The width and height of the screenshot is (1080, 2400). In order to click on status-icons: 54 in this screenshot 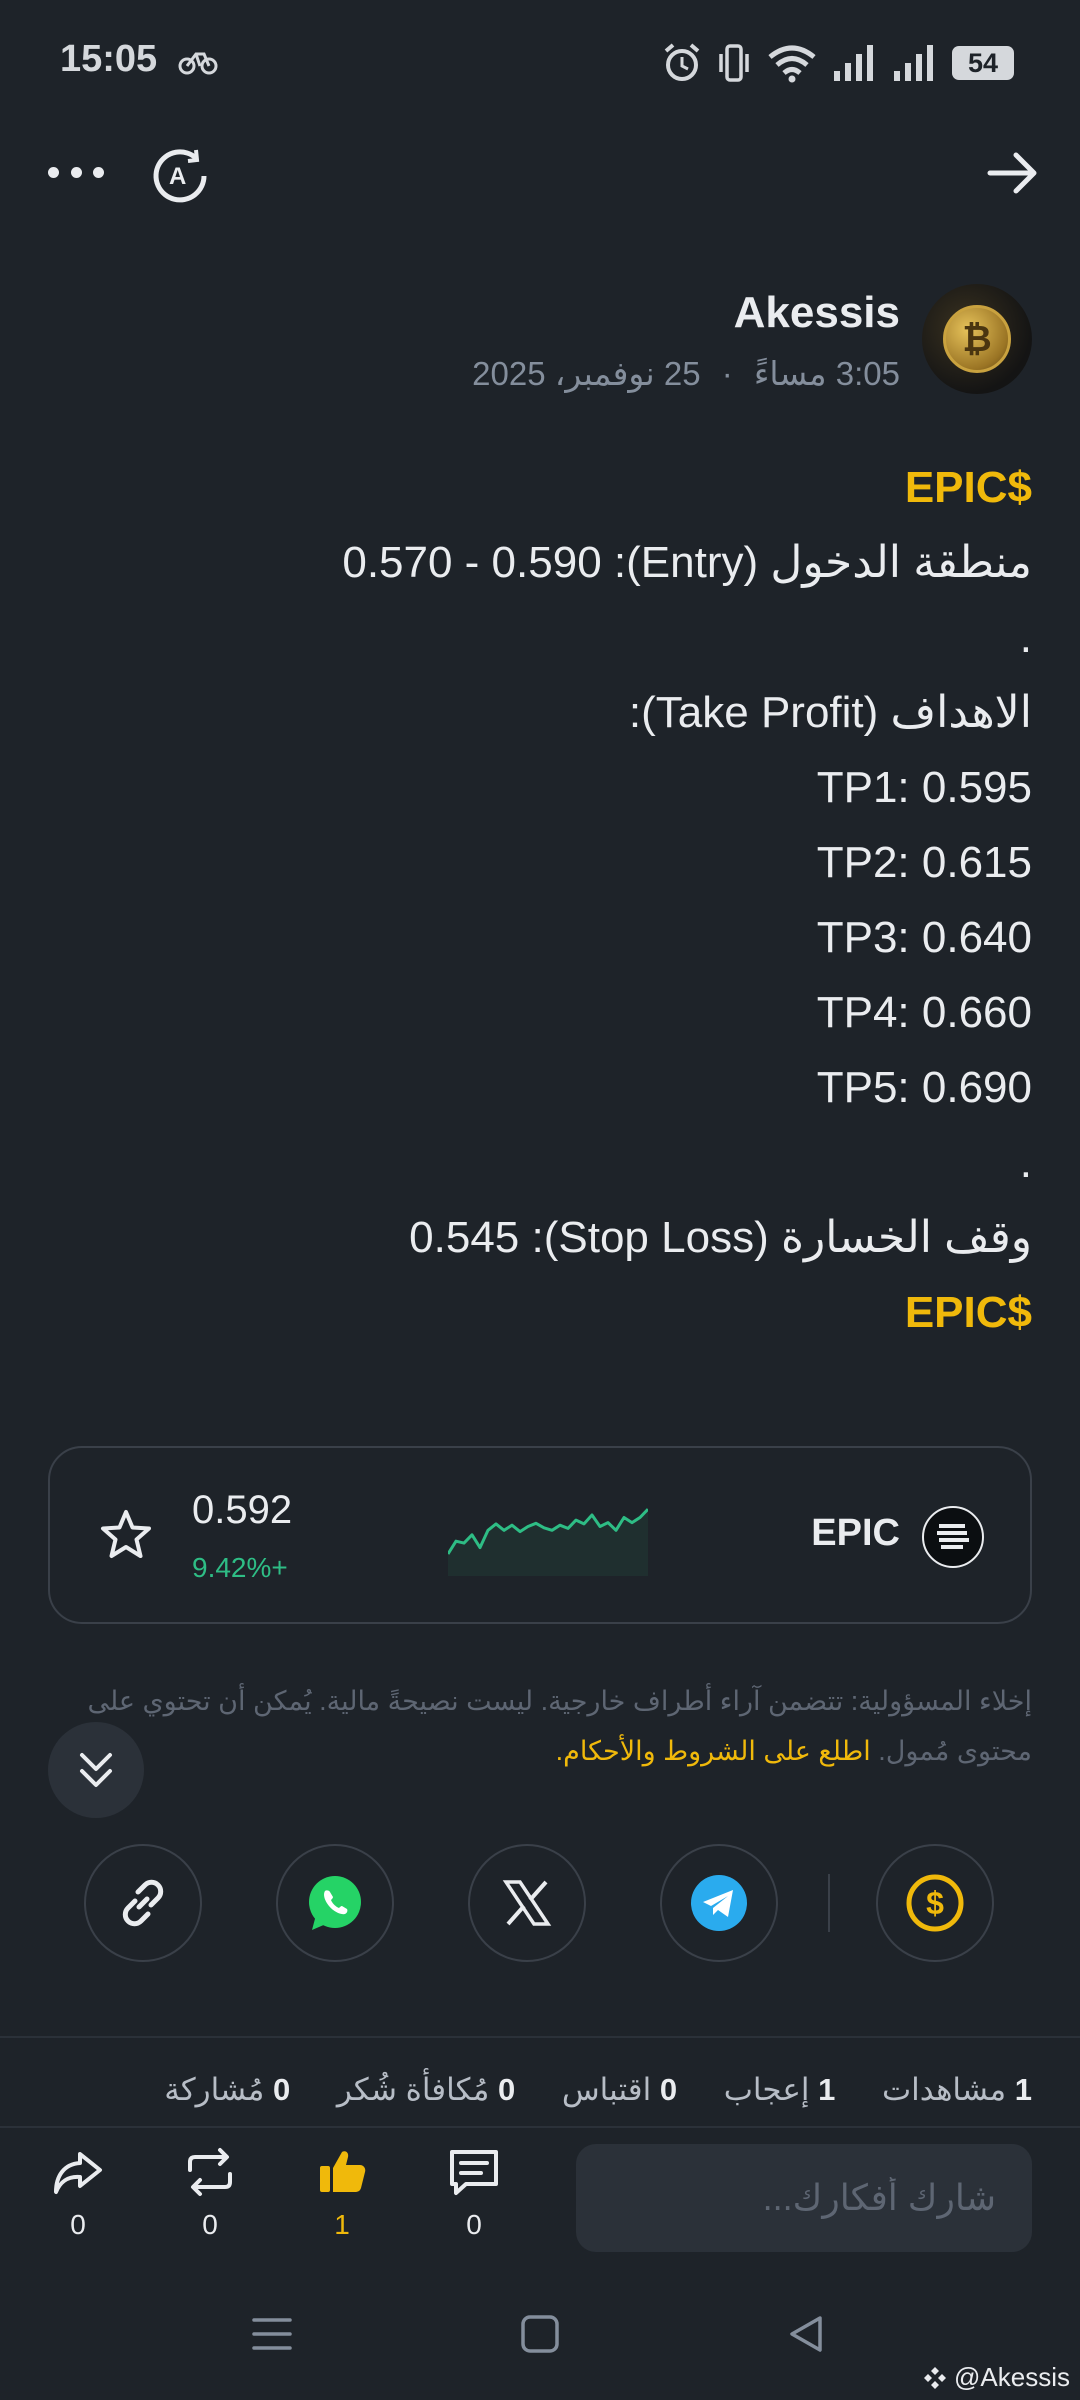, I will do `click(838, 63)`.